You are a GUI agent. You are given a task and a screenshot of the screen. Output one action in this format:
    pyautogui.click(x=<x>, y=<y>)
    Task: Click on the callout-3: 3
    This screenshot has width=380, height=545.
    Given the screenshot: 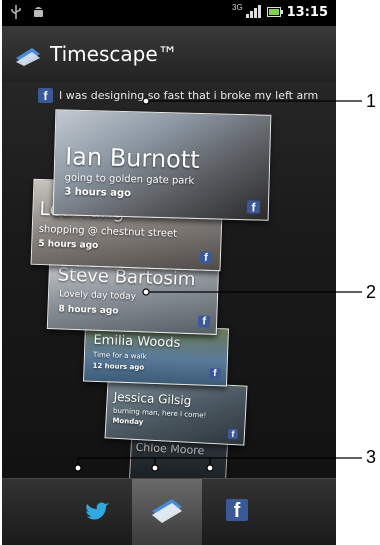 What is the action you would take?
    pyautogui.click(x=371, y=457)
    